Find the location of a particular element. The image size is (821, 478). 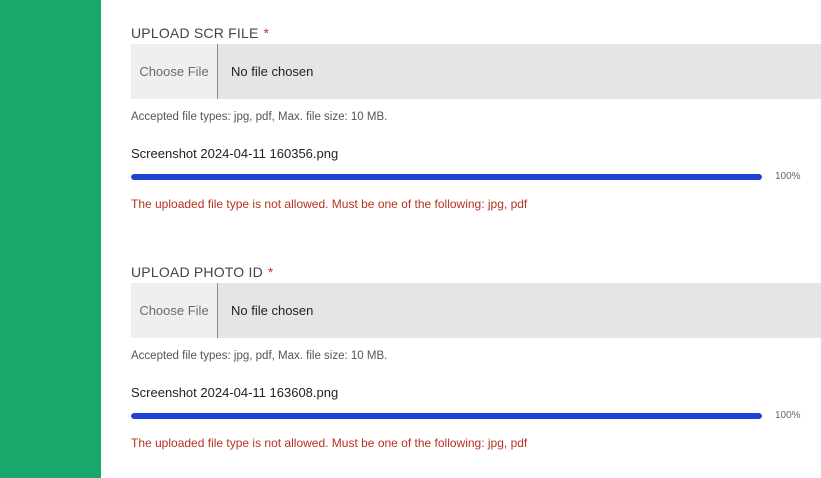

uploaded-filename: Screenshot 2024-04-11 160356.png is located at coordinates (235, 153).